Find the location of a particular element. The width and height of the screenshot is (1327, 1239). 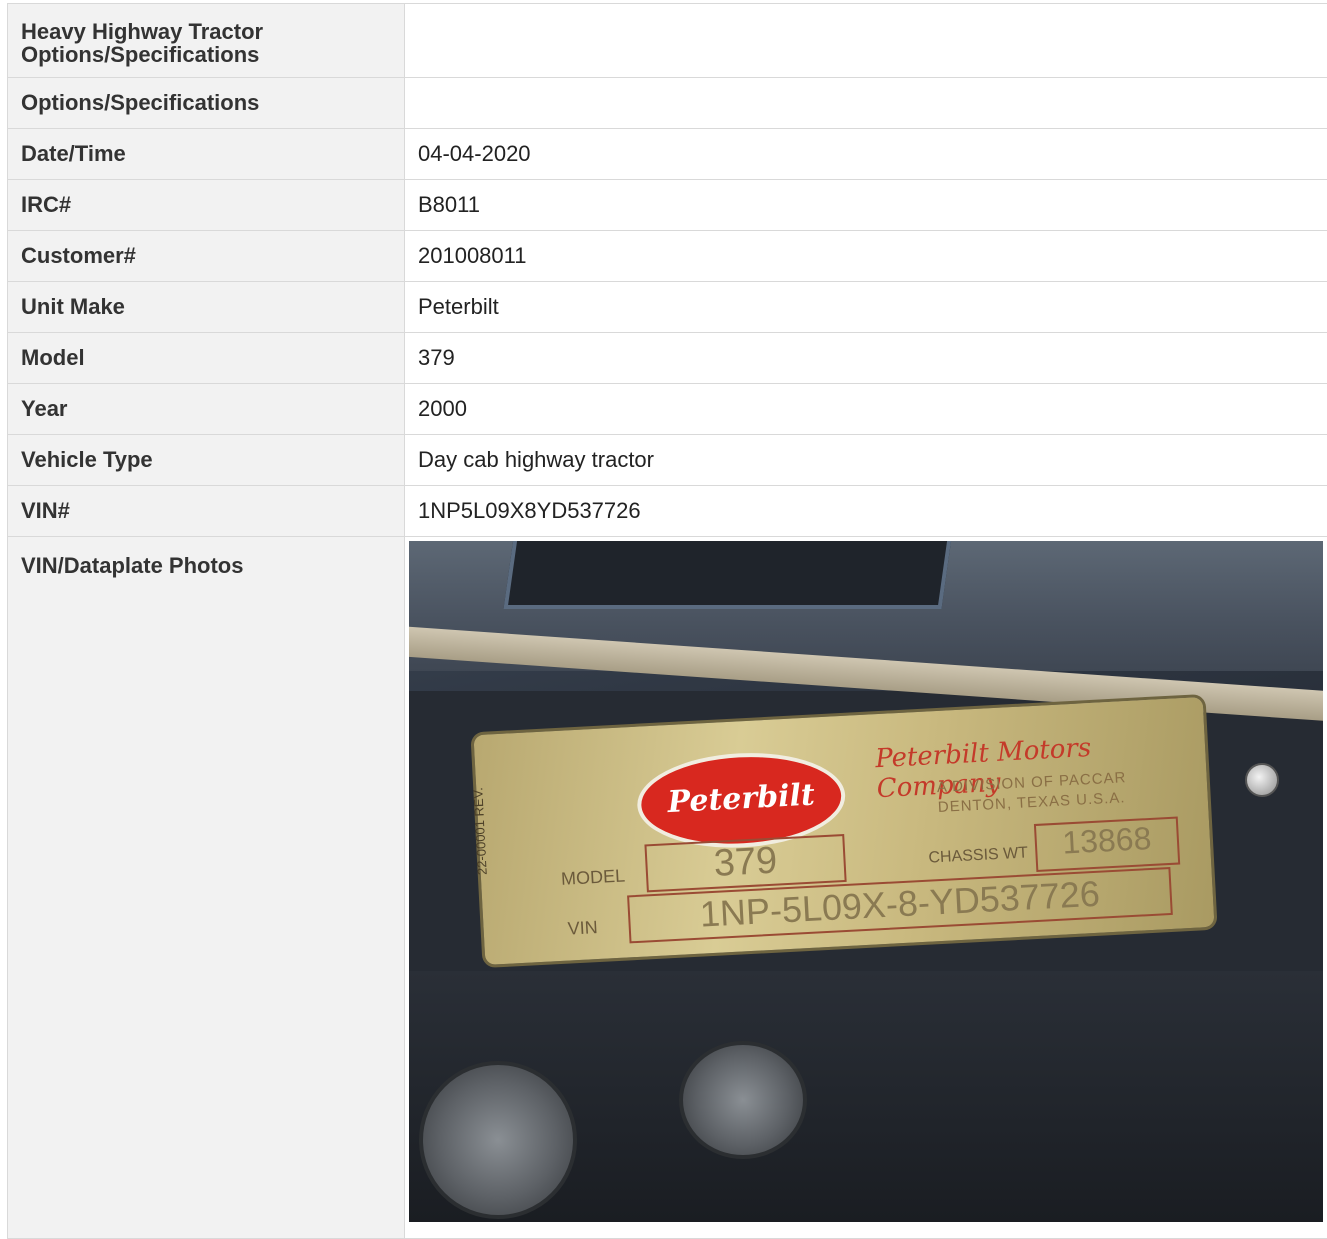

row-value: Day cab highway tractor is located at coordinates (866, 460).